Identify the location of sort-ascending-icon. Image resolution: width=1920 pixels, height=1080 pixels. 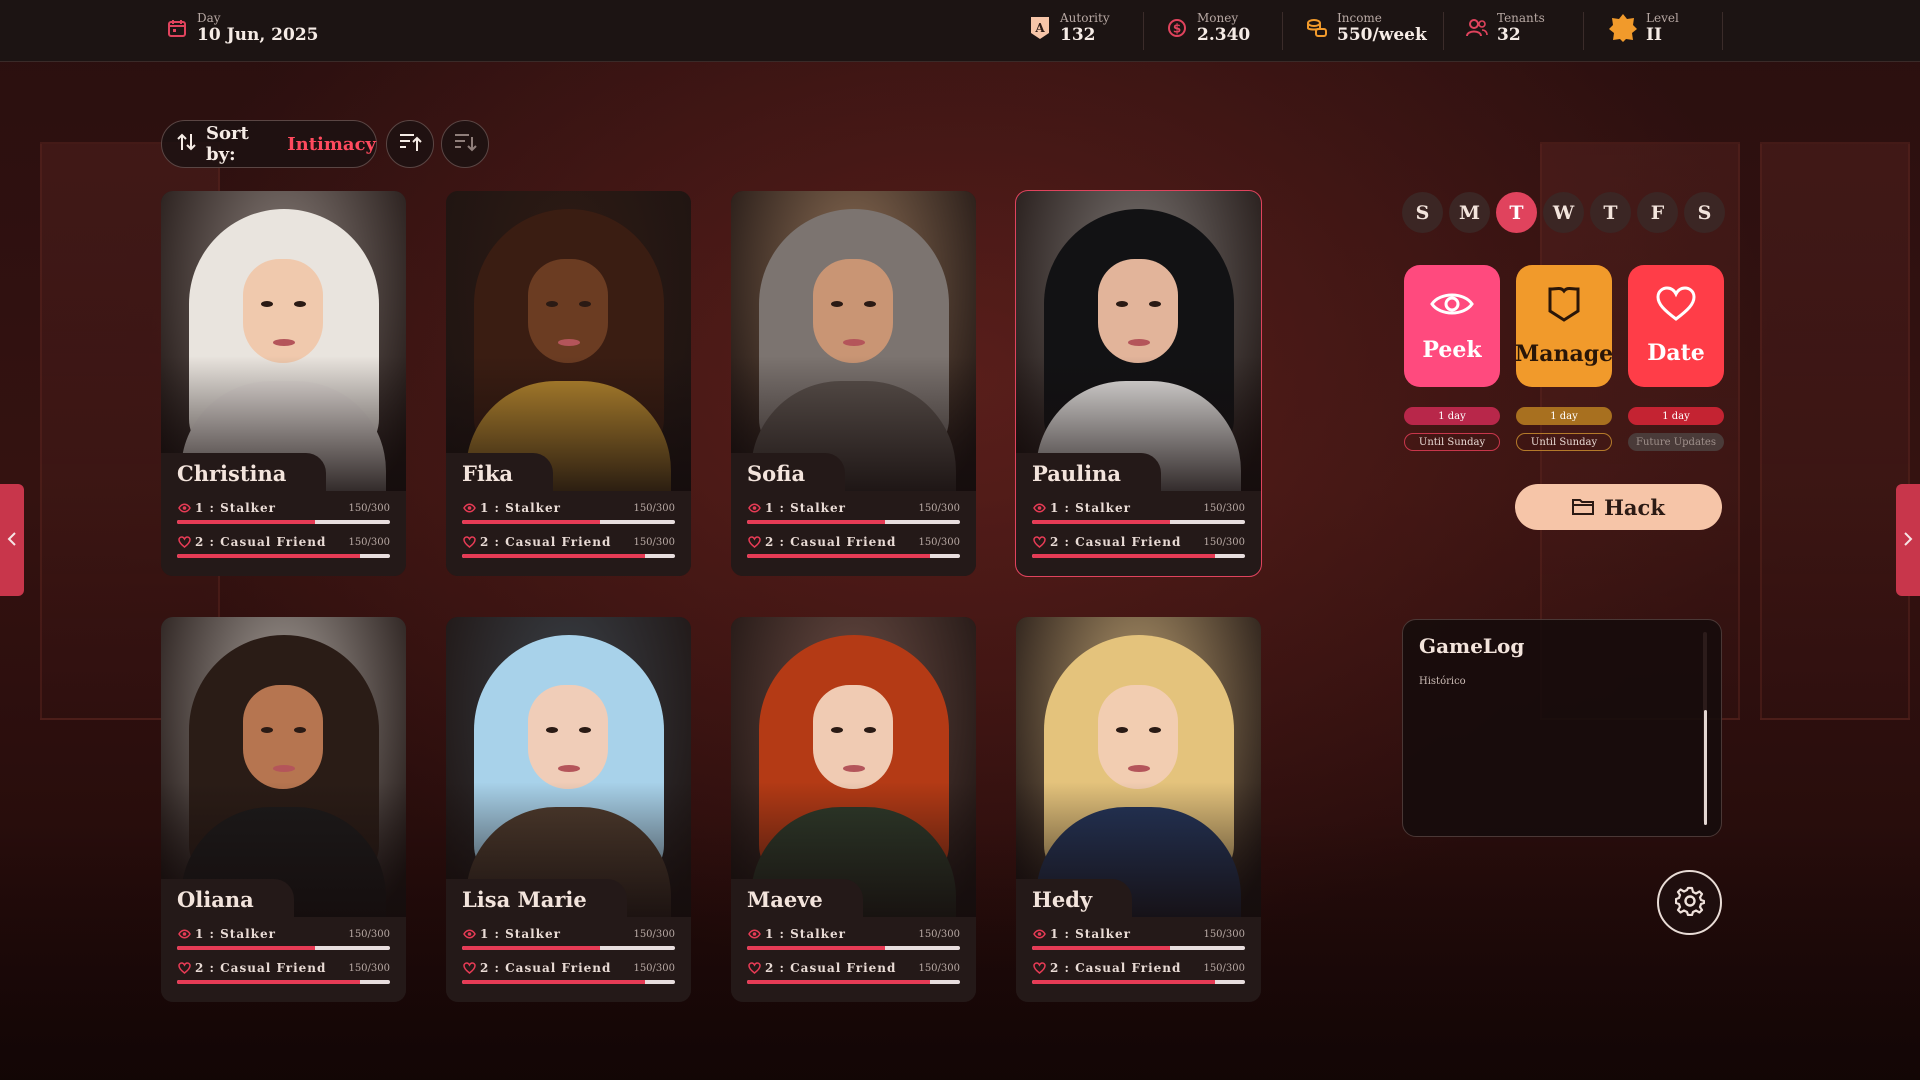
(410, 144).